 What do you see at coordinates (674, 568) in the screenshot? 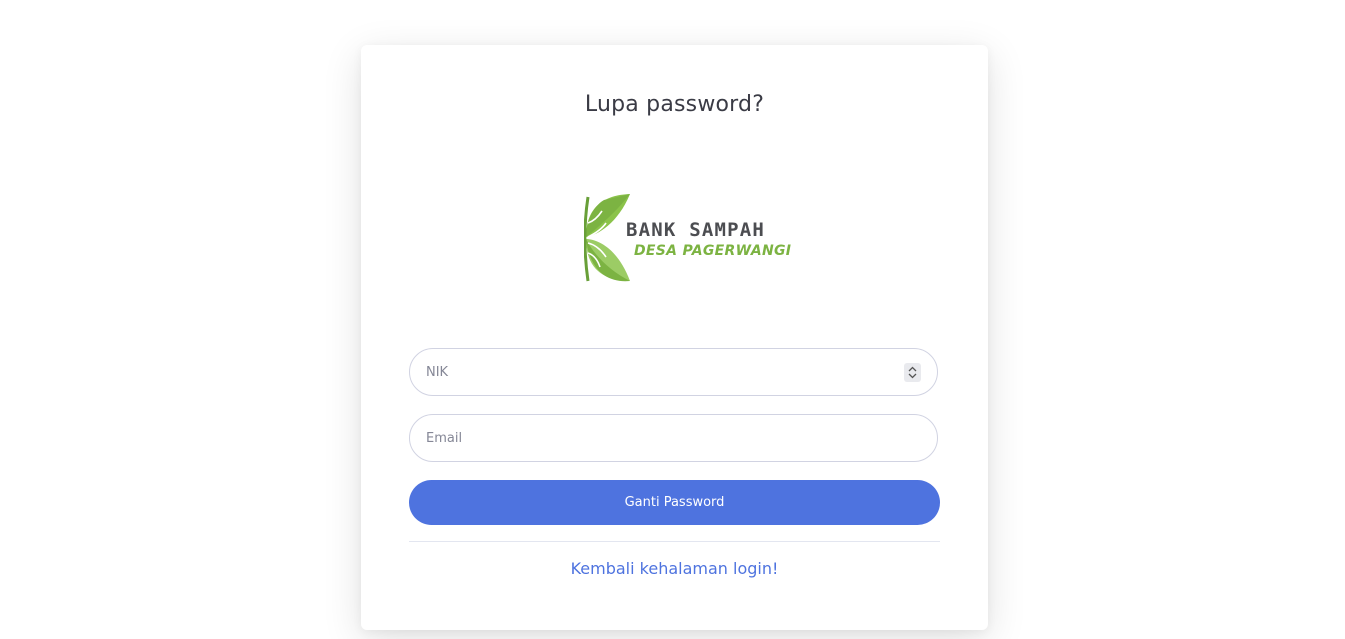
I see `back-to-login-link: Kembali kehalaman login!` at bounding box center [674, 568].